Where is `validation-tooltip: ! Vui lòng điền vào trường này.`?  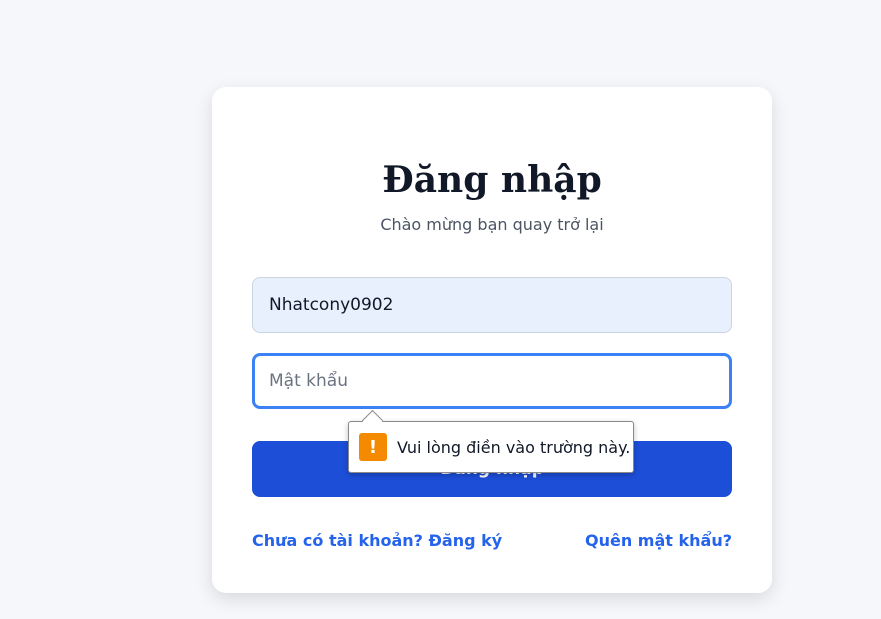
validation-tooltip: ! Vui lòng điền vào trường này. is located at coordinates (491, 447).